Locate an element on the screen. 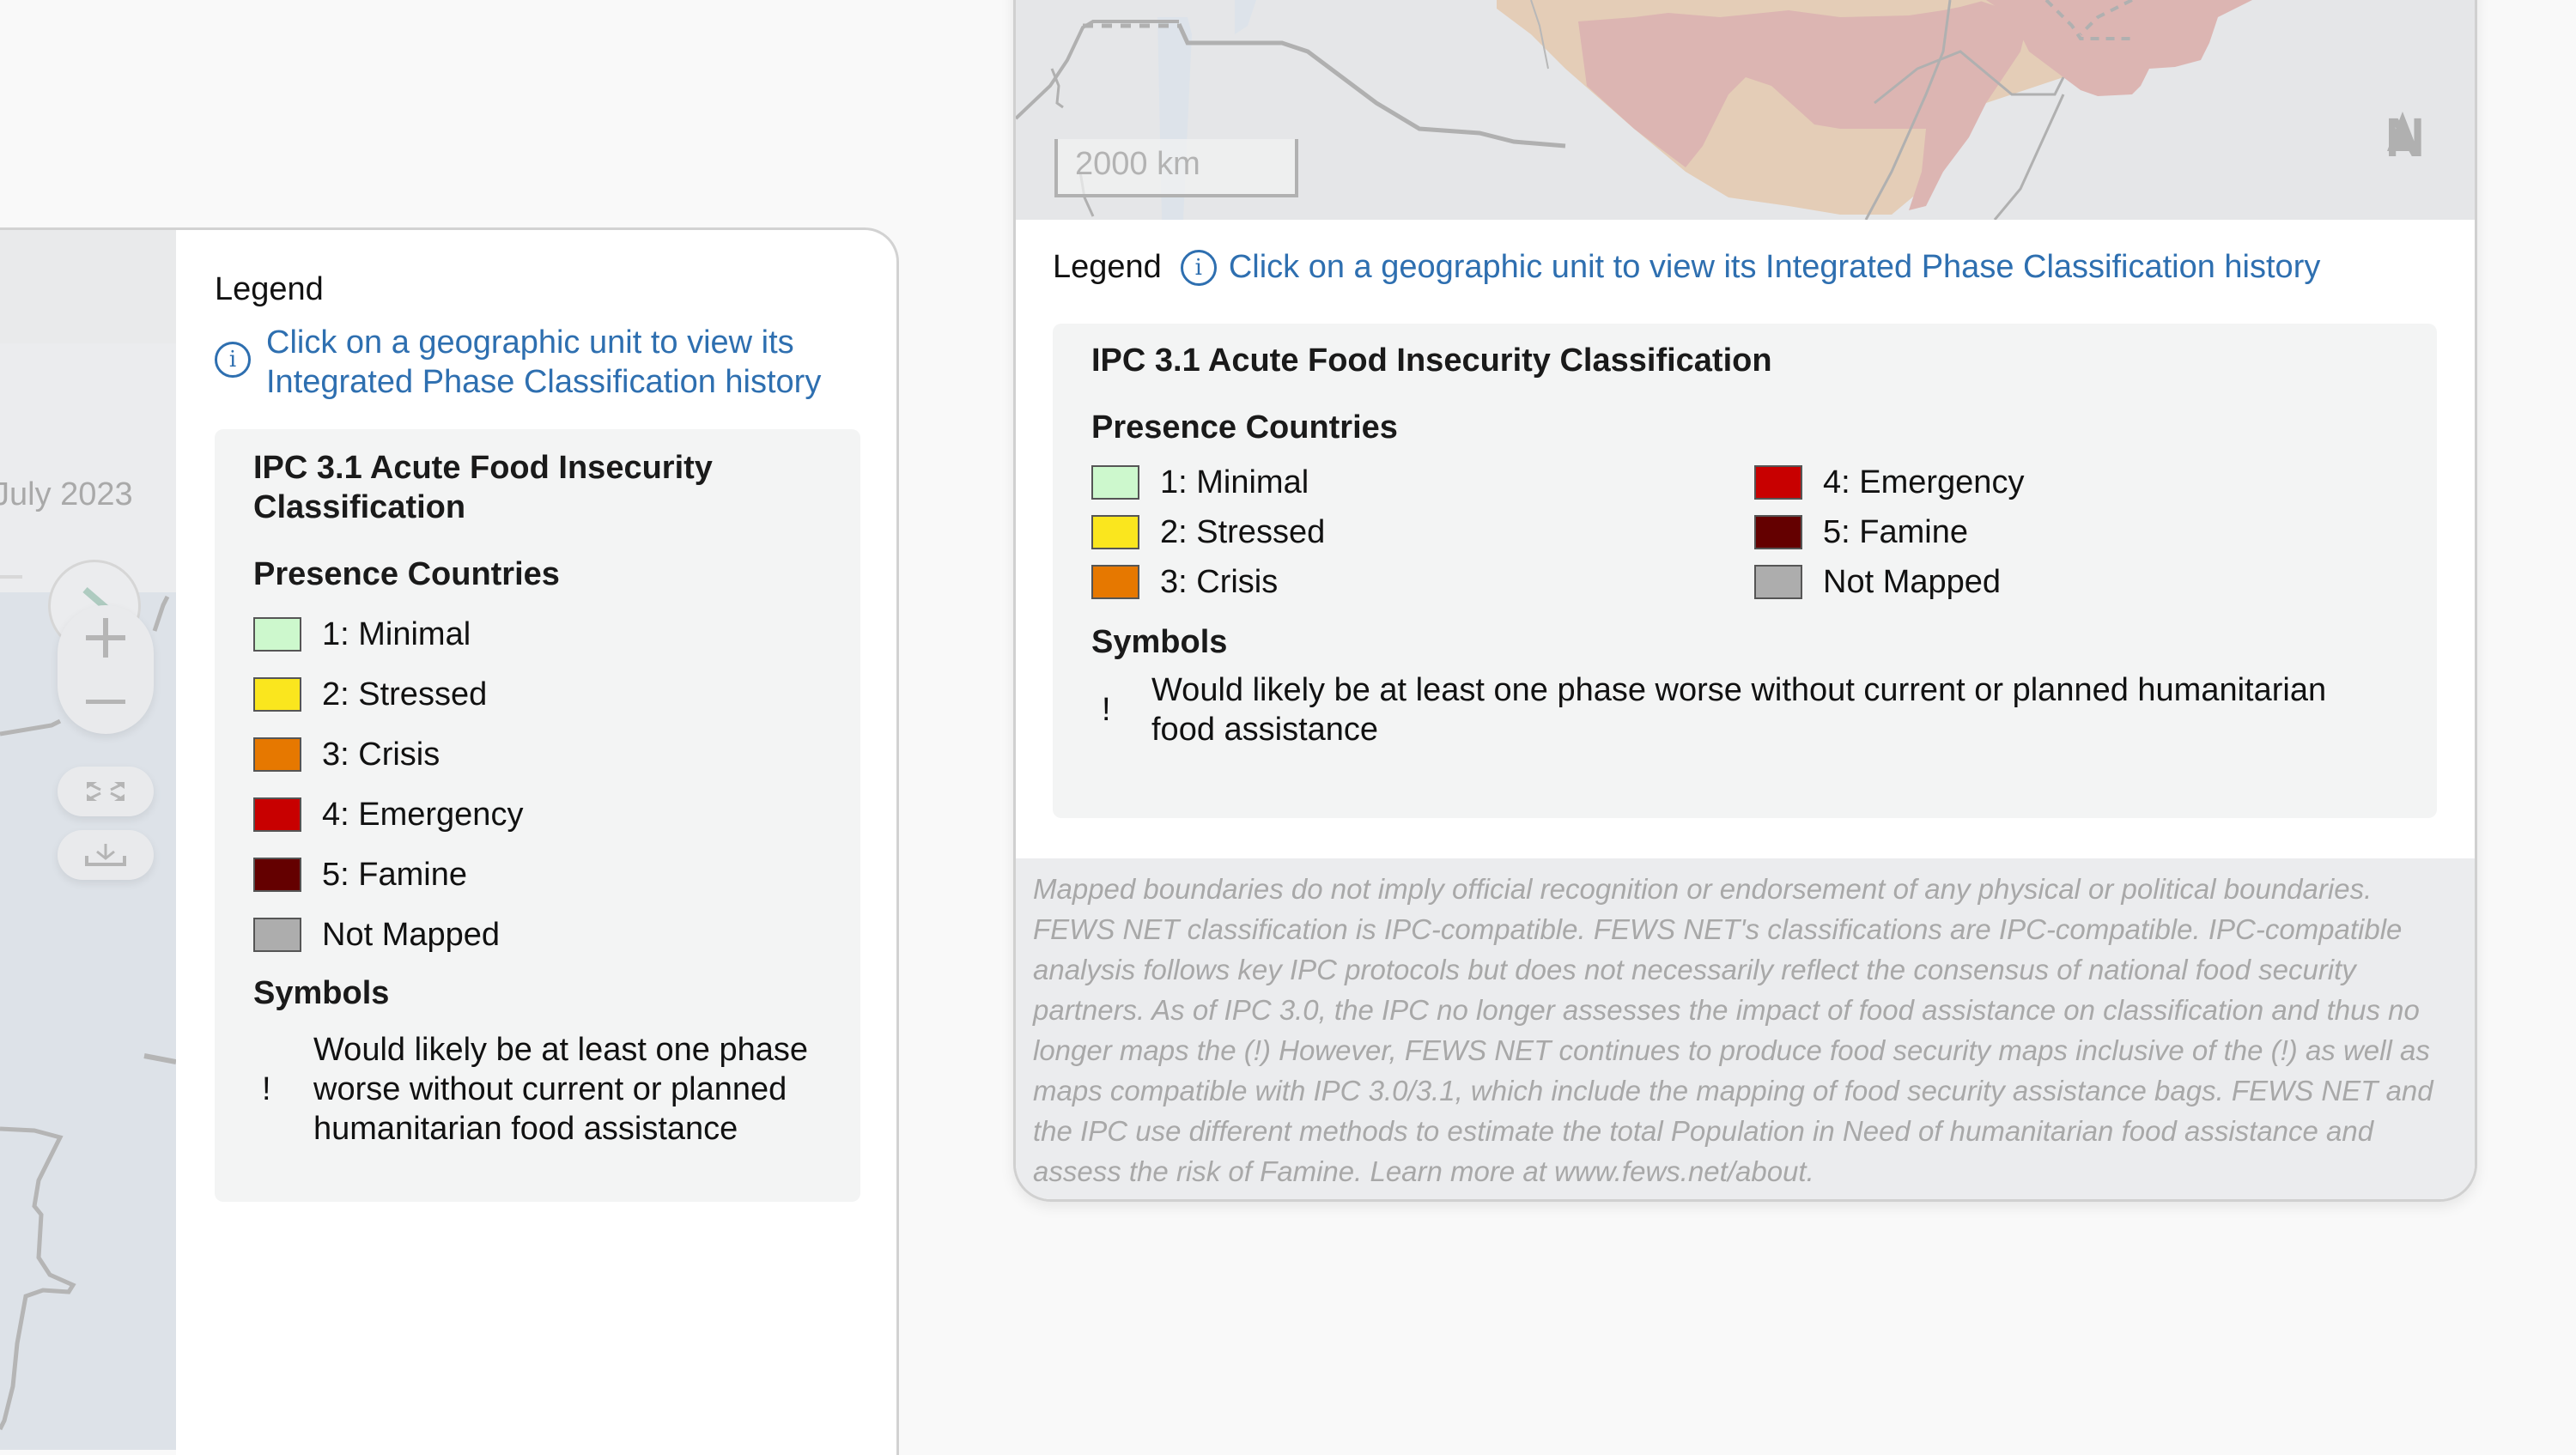 The height and width of the screenshot is (1455, 2576). north-arrow: N is located at coordinates (2405, 137).